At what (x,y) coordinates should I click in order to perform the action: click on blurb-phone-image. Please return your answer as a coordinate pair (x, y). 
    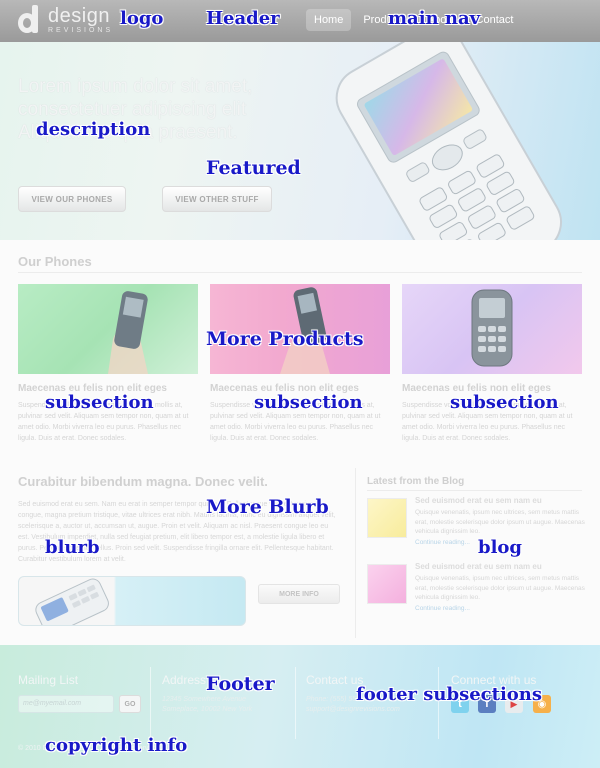
    Looking at the image, I should click on (72, 601).